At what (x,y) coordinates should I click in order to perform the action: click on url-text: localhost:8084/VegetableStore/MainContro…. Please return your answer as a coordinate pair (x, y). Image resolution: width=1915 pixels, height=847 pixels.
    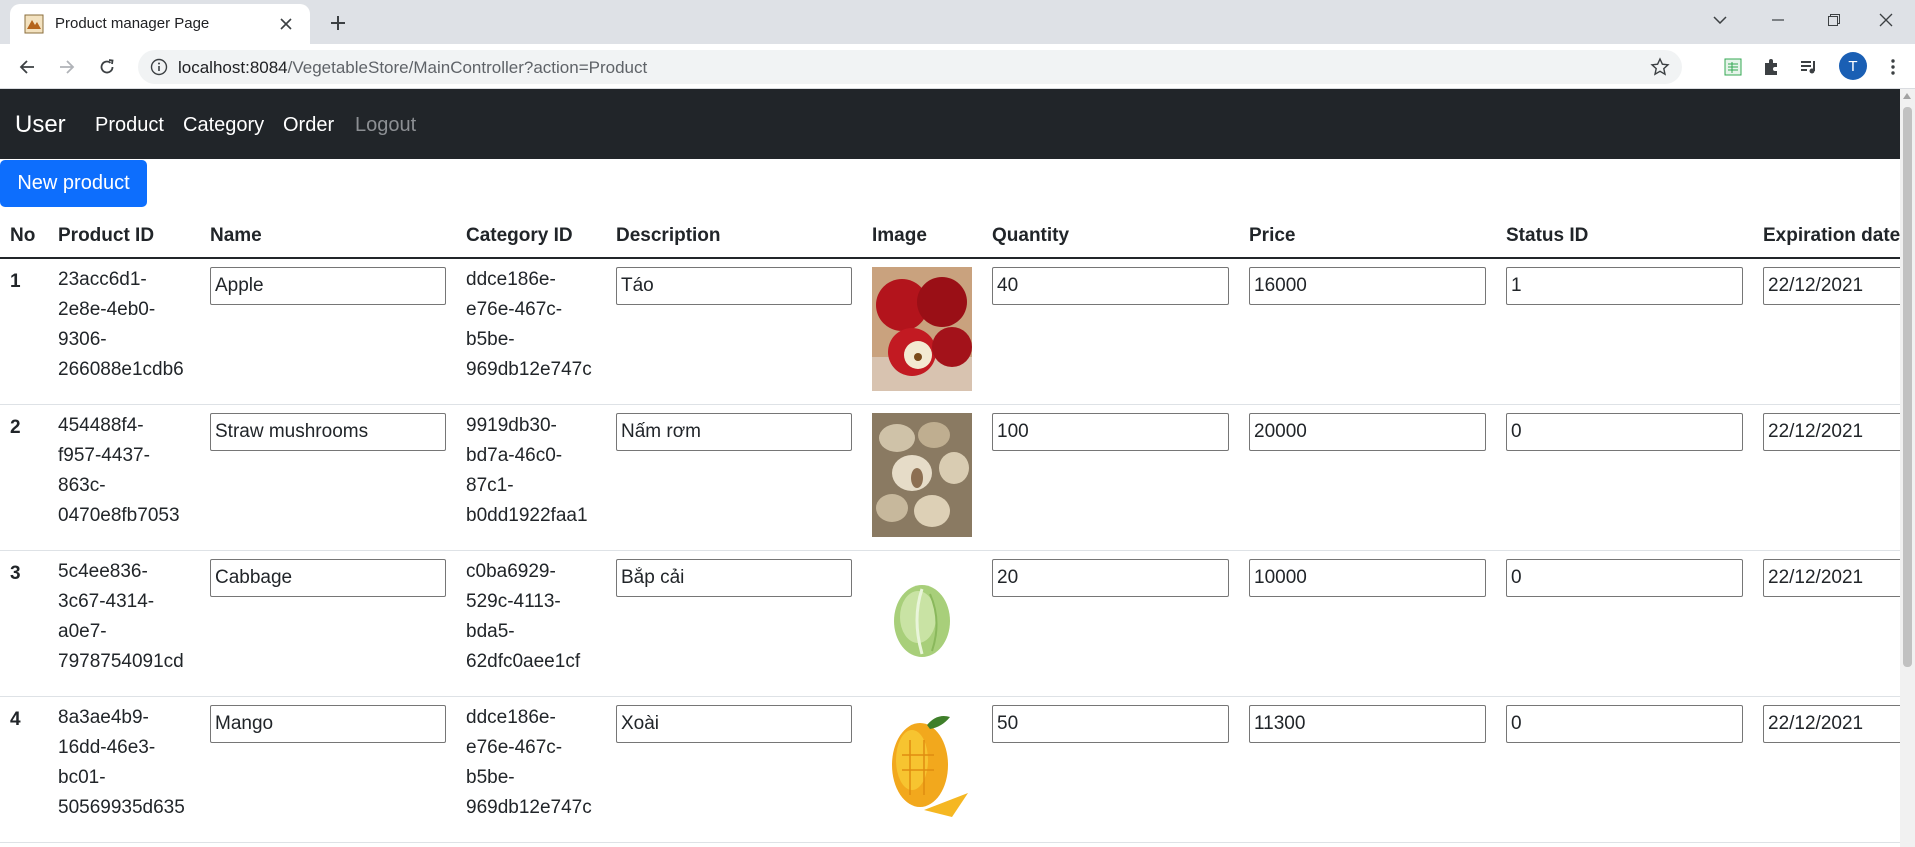
    Looking at the image, I should click on (412, 68).